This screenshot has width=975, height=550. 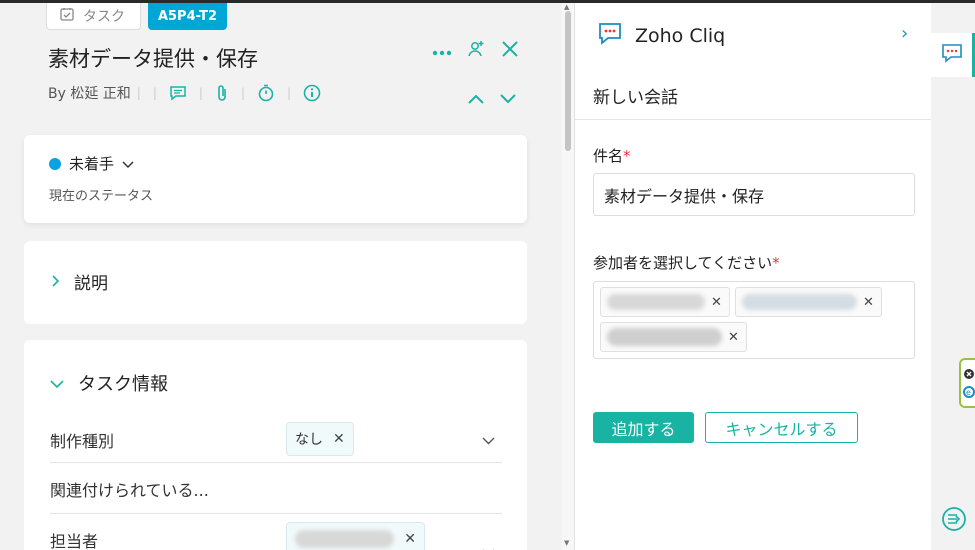 I want to click on scroll-down-icon: ▼, so click(x=566, y=543).